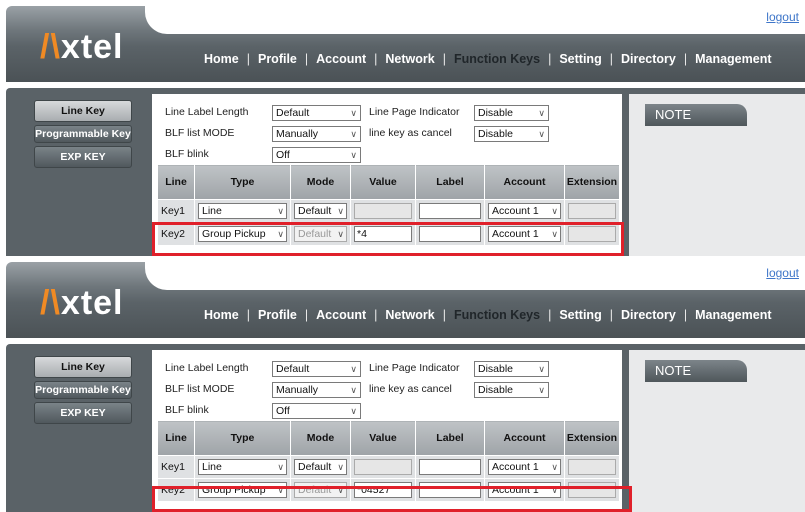  I want to click on note-tab: NOTE, so click(696, 371).